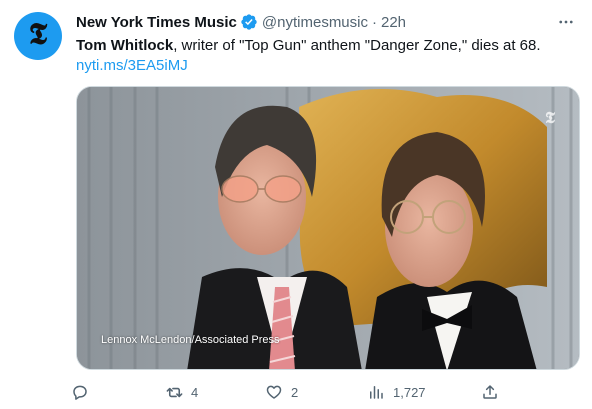 This screenshot has height=409, width=592. What do you see at coordinates (550, 117) in the screenshot?
I see `nyt-watermark-icon: 𝕿` at bounding box center [550, 117].